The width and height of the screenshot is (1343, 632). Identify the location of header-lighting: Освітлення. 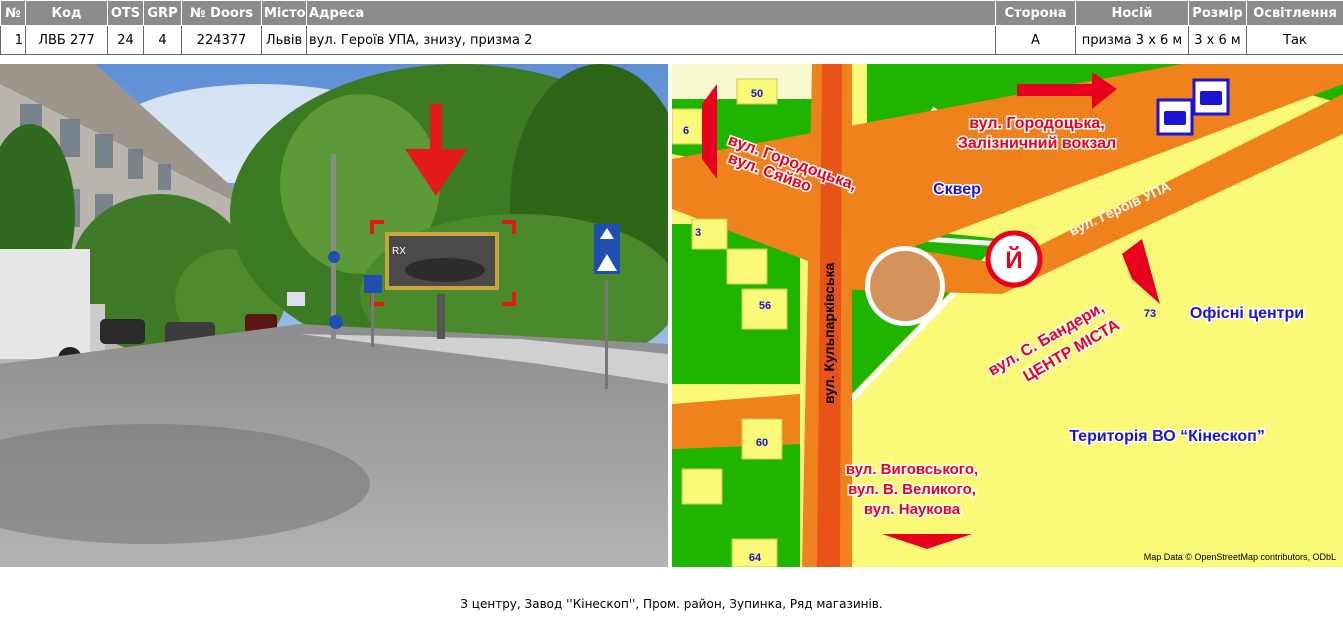
(1294, 13).